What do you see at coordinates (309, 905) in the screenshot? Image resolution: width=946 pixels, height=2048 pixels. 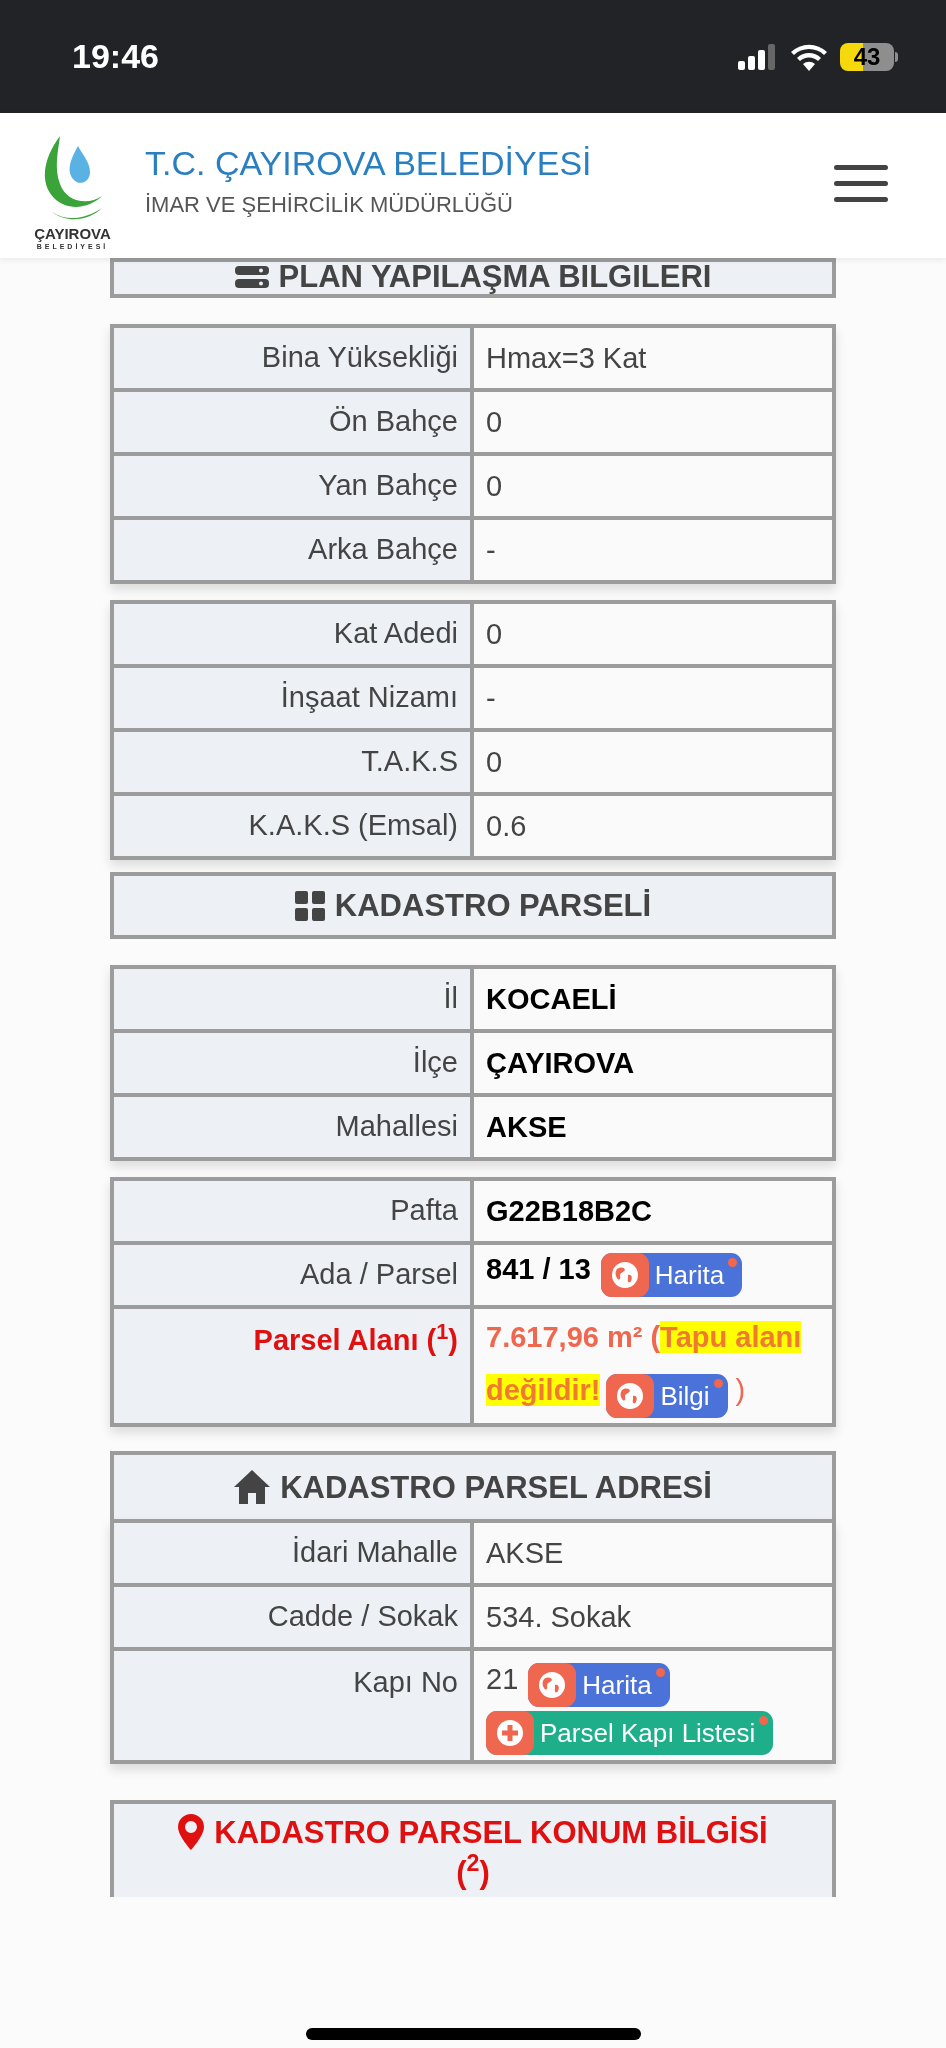 I see `grid-icon` at bounding box center [309, 905].